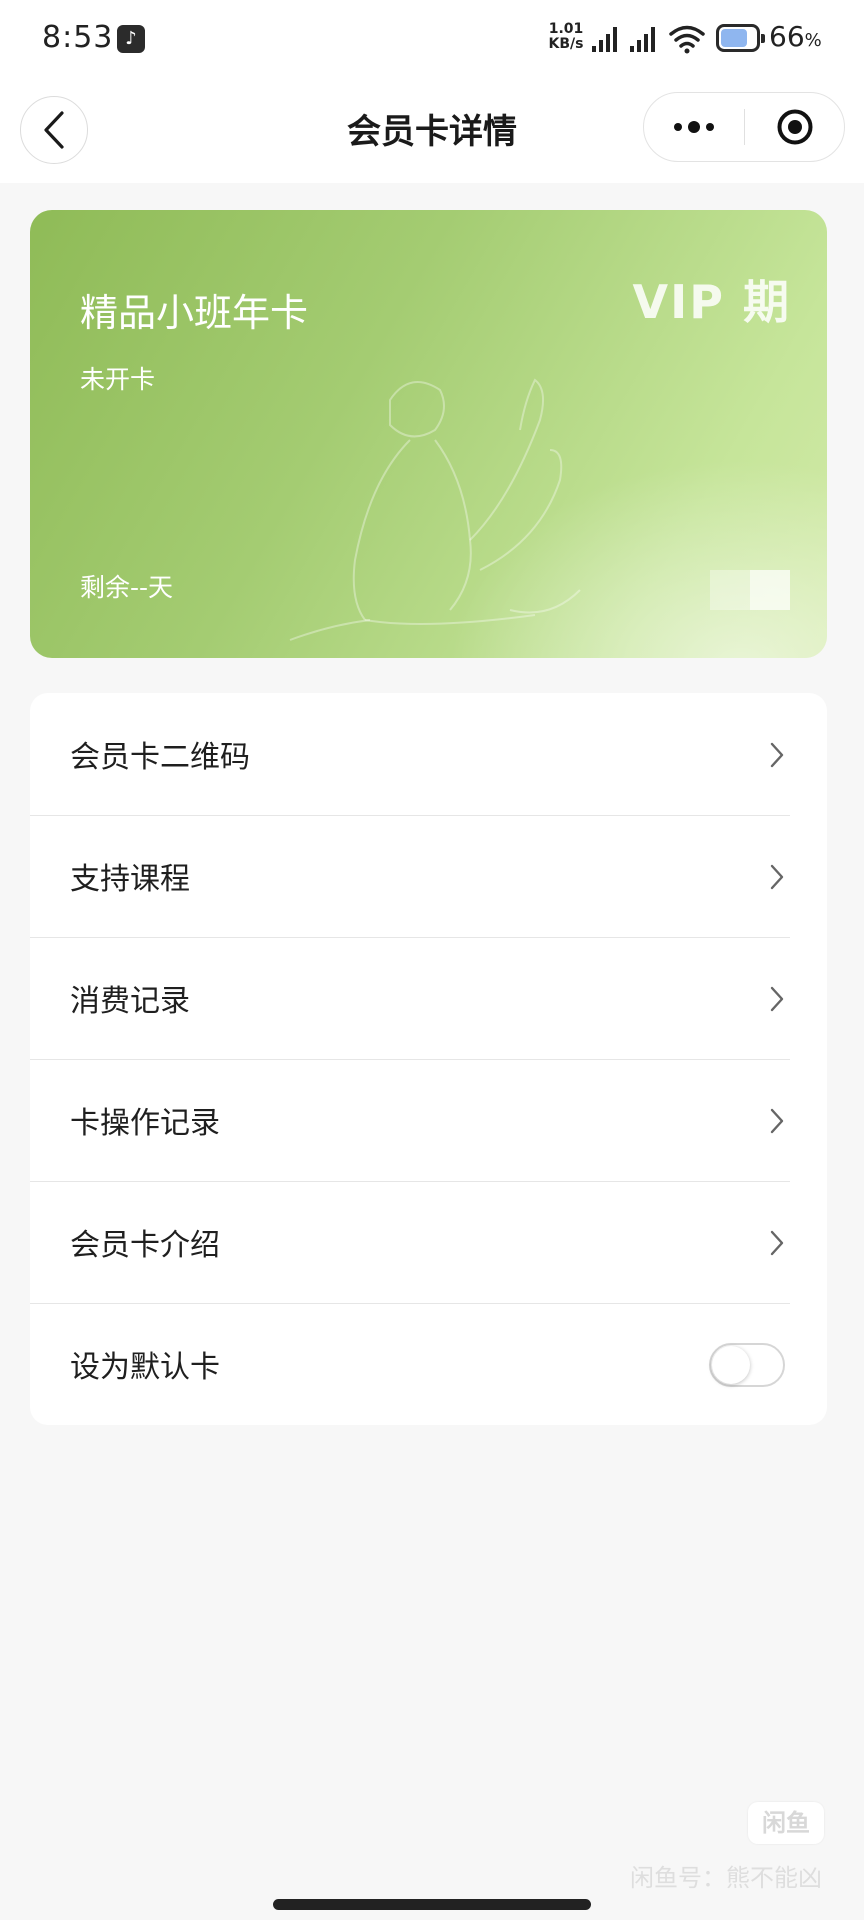  What do you see at coordinates (127, 587) in the screenshot?
I see `card-remaining-days: 剩余--天` at bounding box center [127, 587].